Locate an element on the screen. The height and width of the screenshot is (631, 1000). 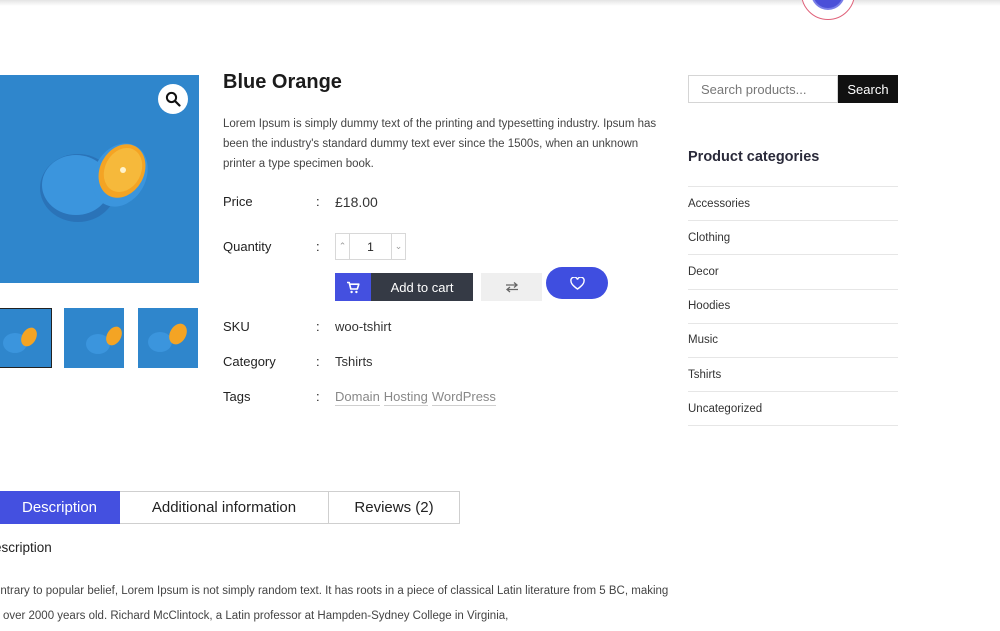
tab-description: Description is located at coordinates (60, 507).